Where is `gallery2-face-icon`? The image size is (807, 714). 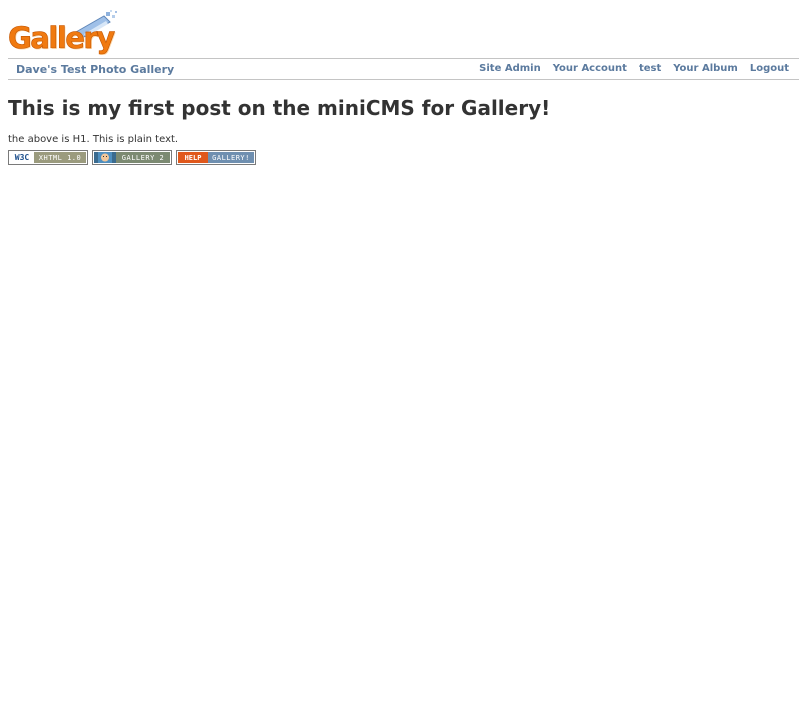 gallery2-face-icon is located at coordinates (105, 157).